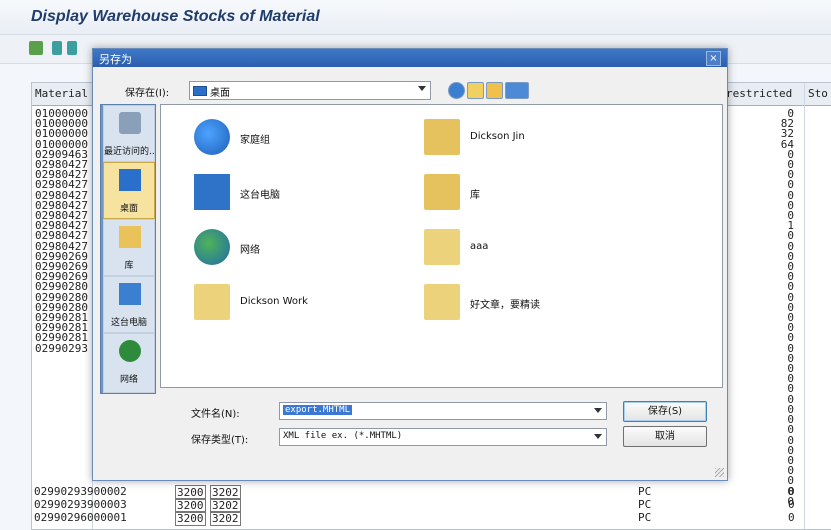  Describe the element at coordinates (80, 504) in the screenshot. I see `row-material: 02990293900003` at that location.